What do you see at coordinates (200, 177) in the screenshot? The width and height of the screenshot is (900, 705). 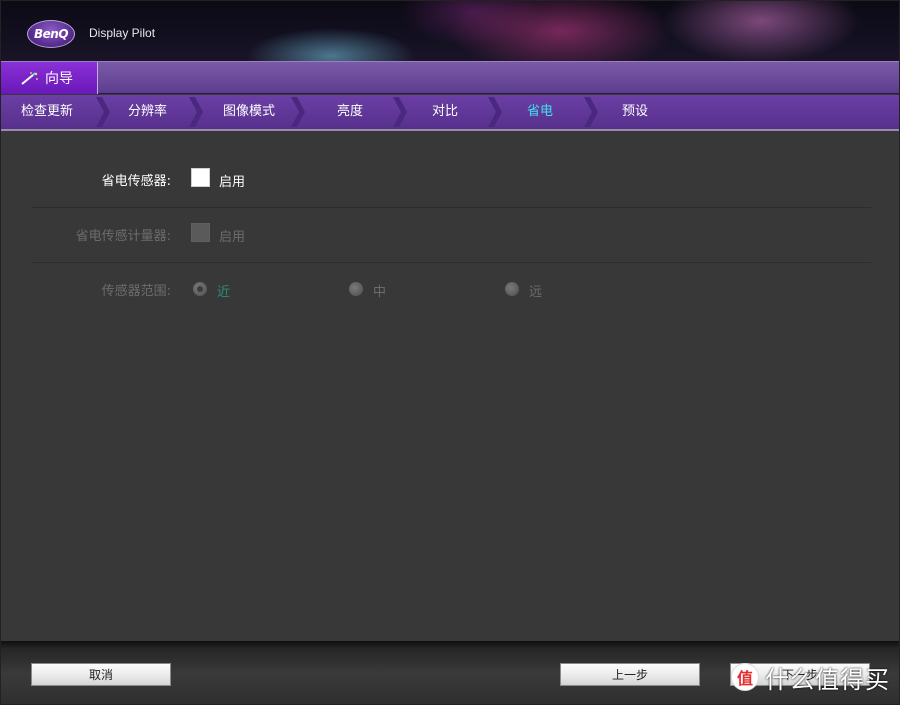 I see `power-sensor-checkbox` at bounding box center [200, 177].